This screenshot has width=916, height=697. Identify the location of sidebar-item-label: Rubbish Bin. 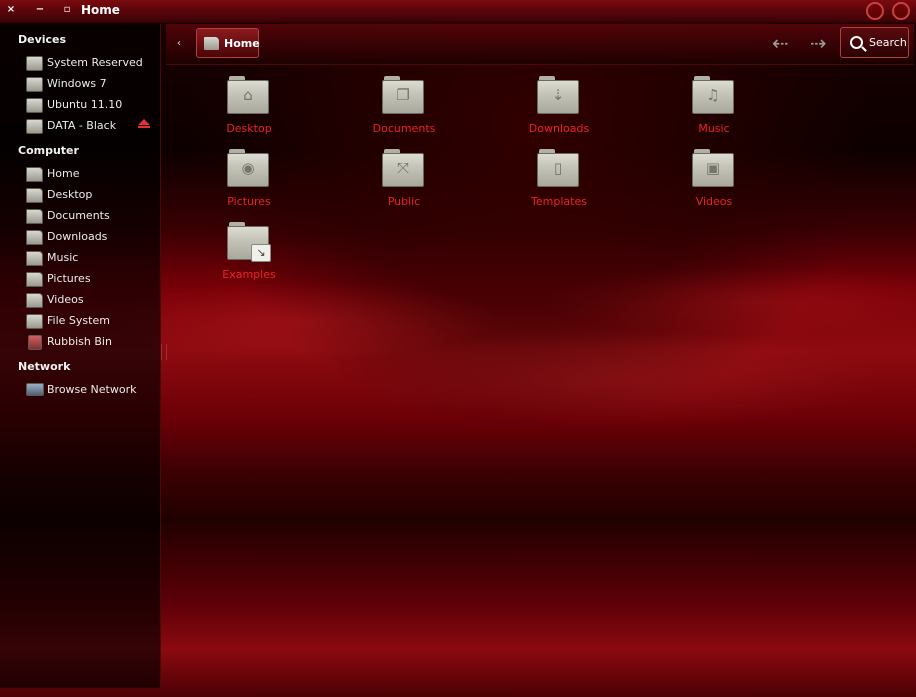
(79, 341).